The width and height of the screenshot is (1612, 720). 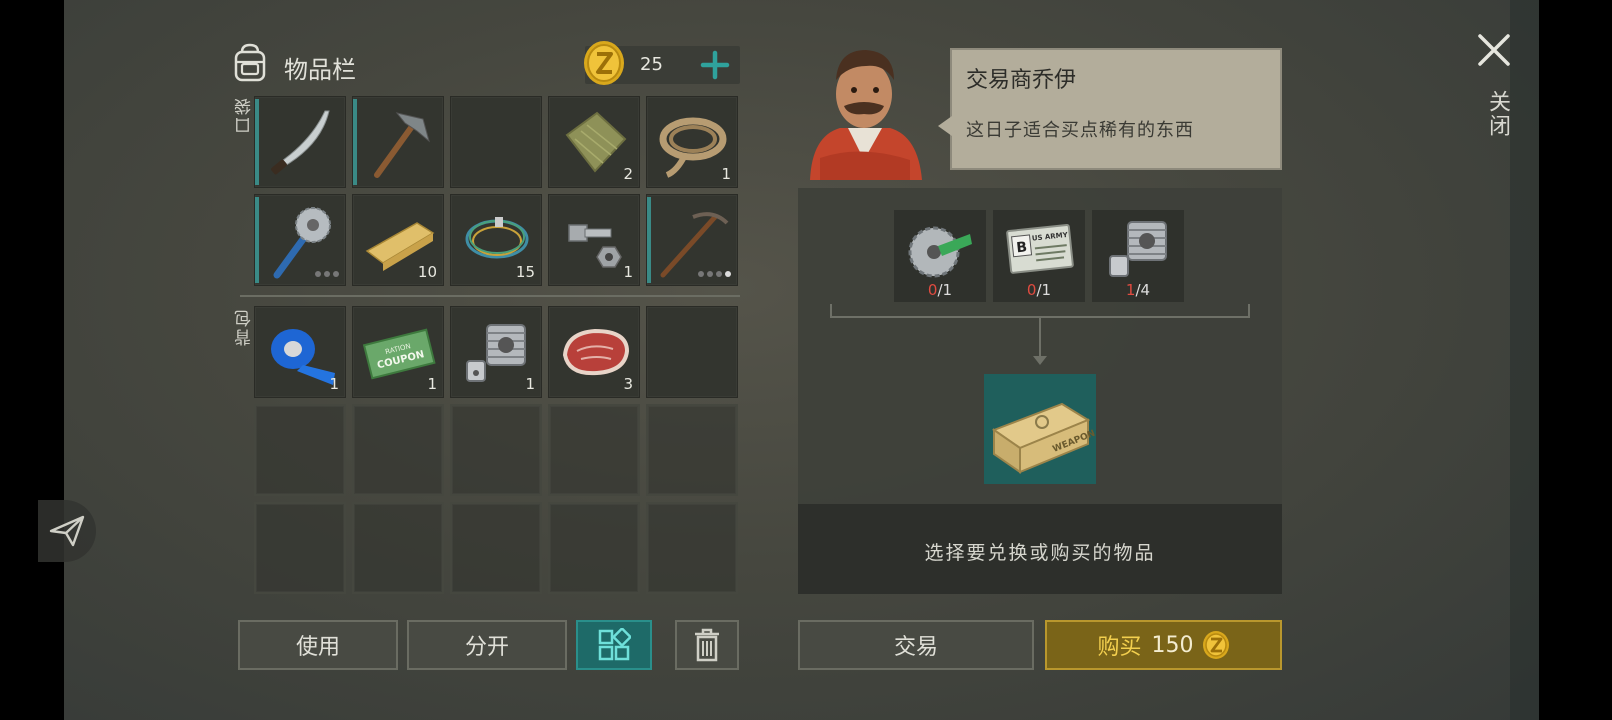 I want to click on backpack-slot-4: 3, so click(x=594, y=352).